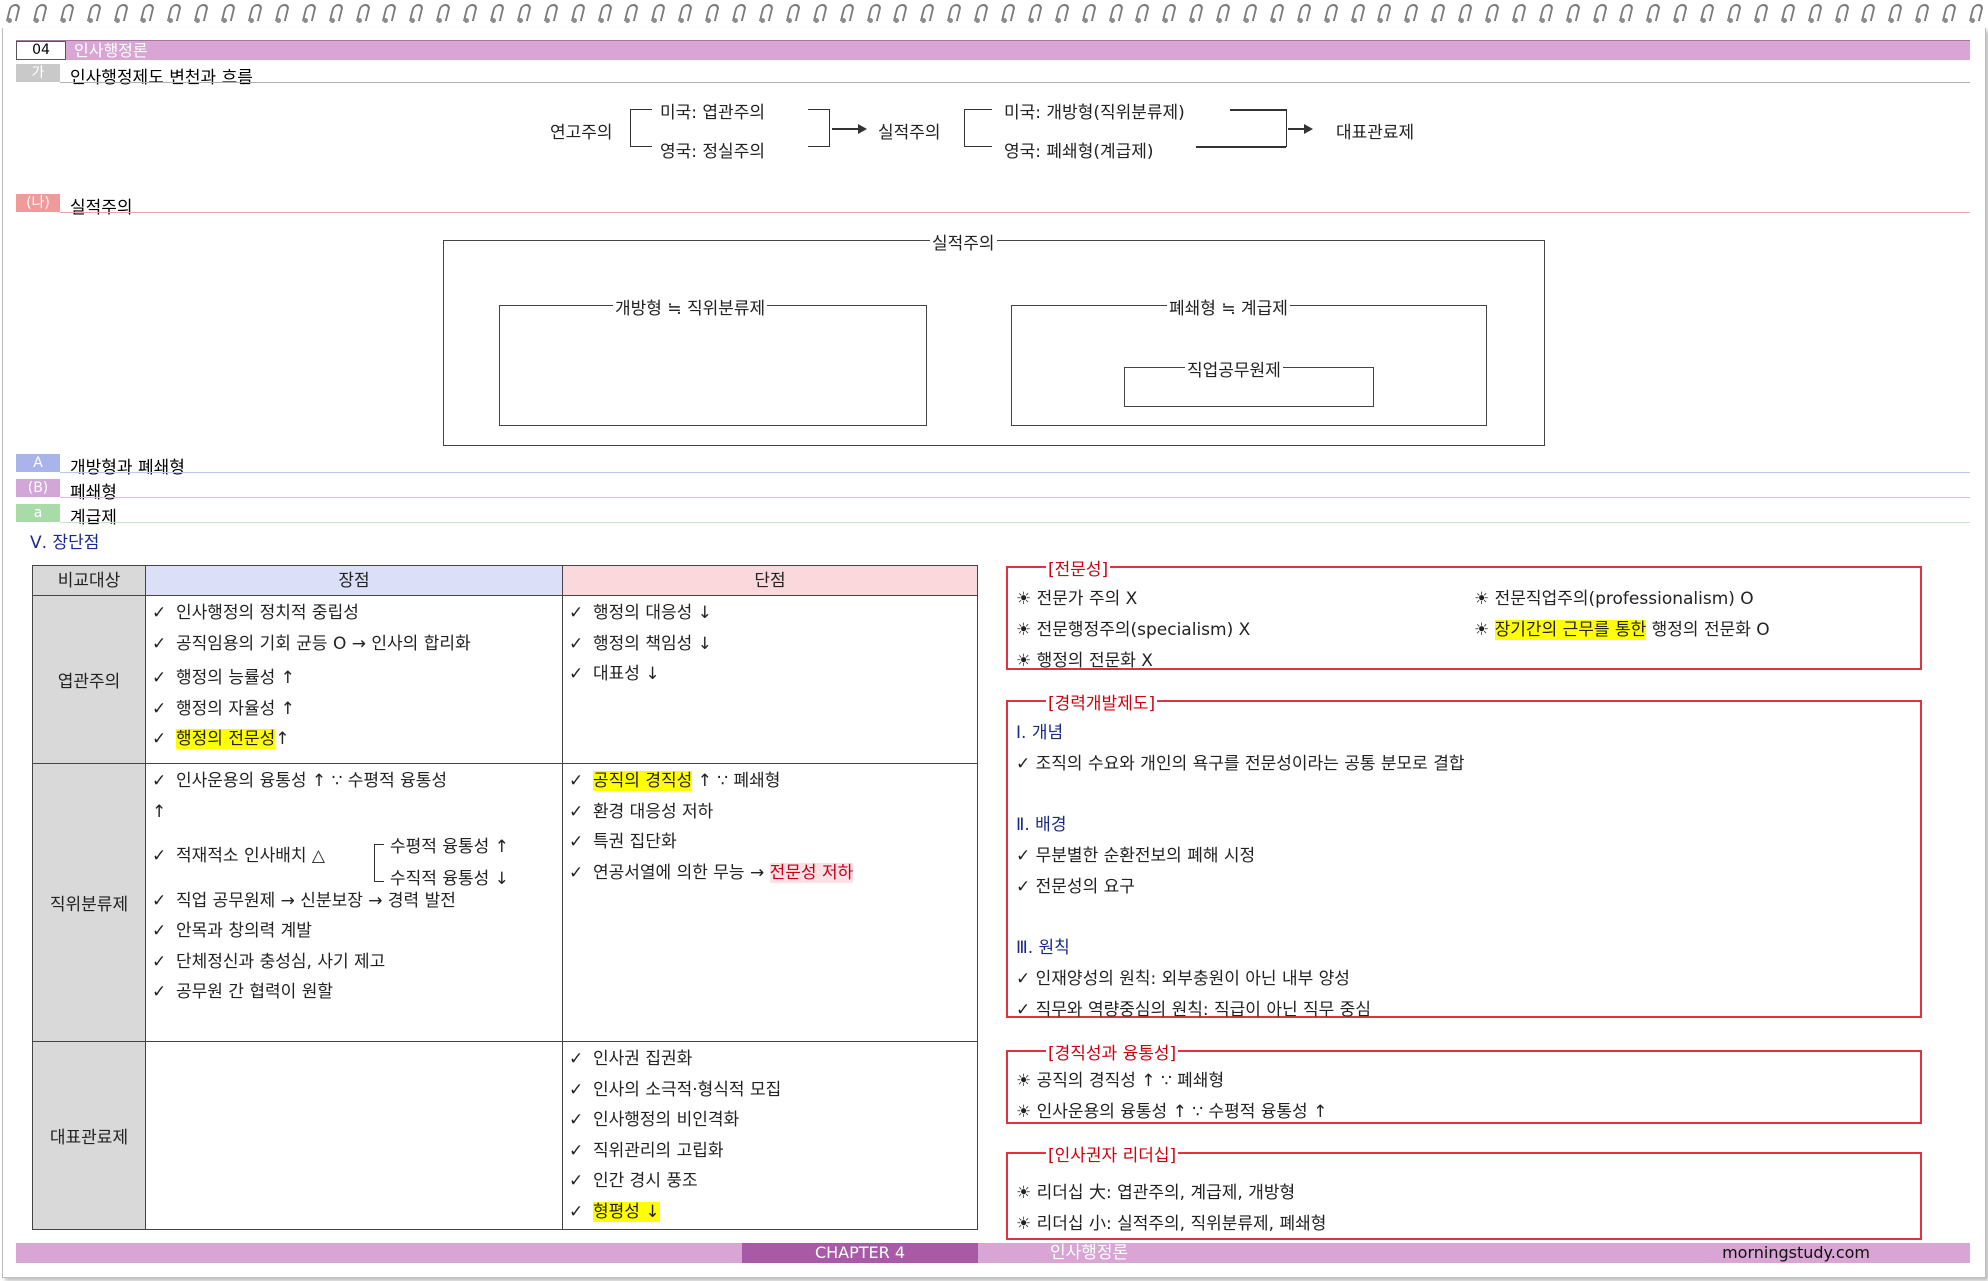  What do you see at coordinates (269, 961) in the screenshot?
I see `list-item: ✓ 단체정신과 충성심, 사기 제고` at bounding box center [269, 961].